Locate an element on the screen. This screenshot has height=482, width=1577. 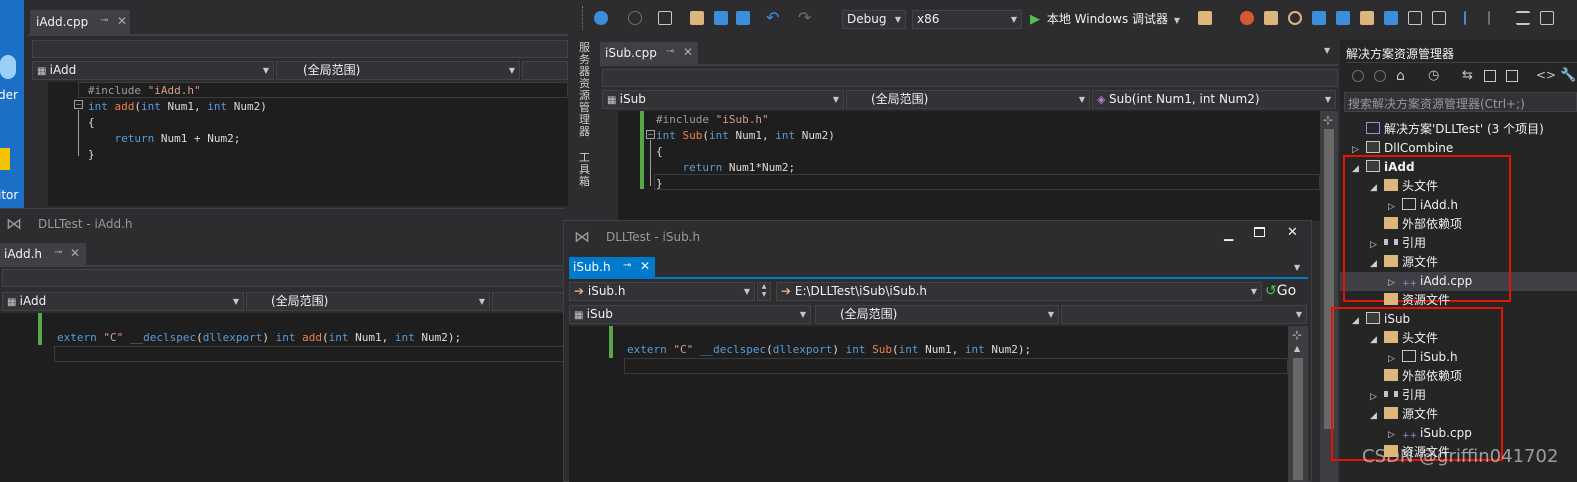
redo-icon: ↷ is located at coordinates (804, 17).